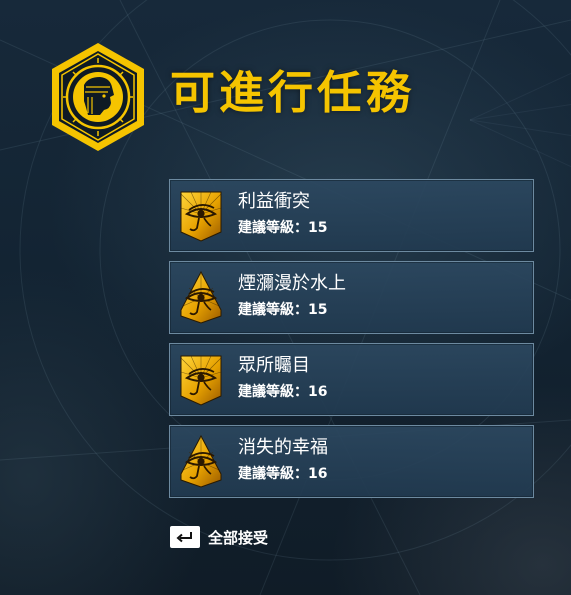 The width and height of the screenshot is (571, 595). What do you see at coordinates (98, 97) in the screenshot?
I see `pharaoh-head-emblem-icon` at bounding box center [98, 97].